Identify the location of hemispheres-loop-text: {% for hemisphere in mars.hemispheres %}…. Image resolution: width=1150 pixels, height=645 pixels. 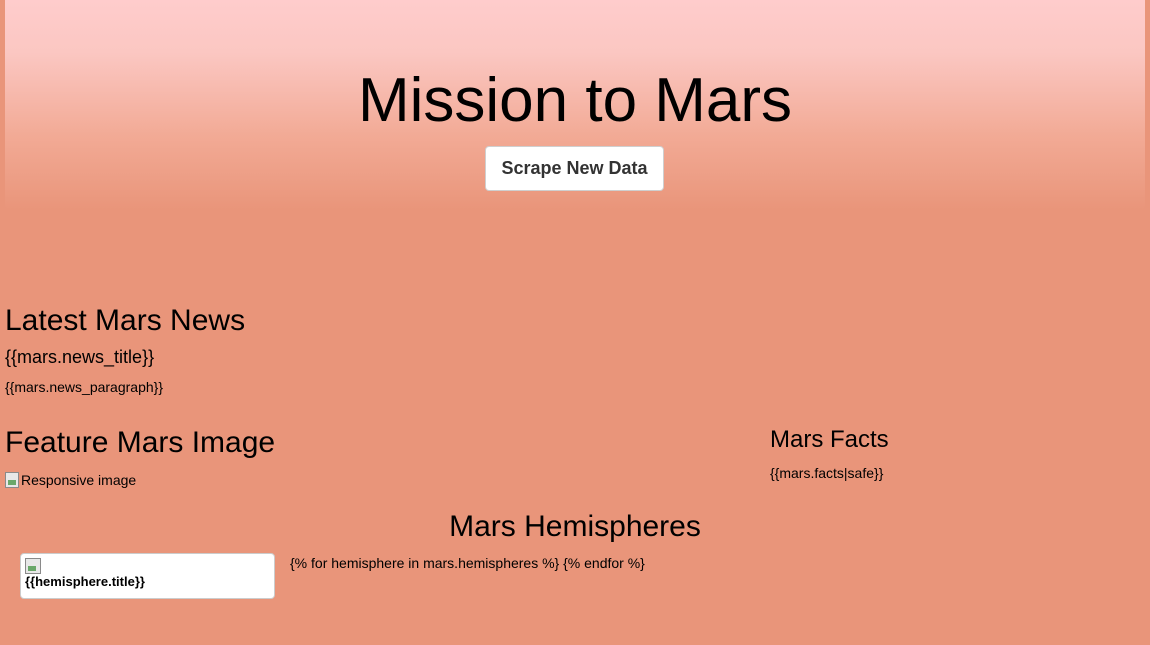
(467, 563).